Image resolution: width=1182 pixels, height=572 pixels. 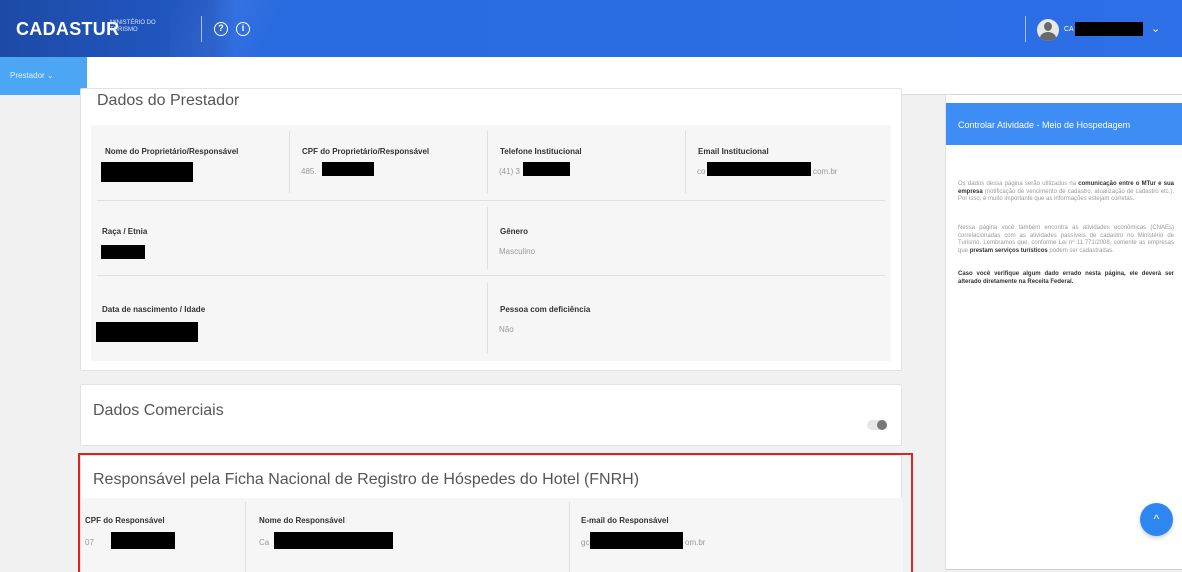 What do you see at coordinates (168, 100) in the screenshot?
I see `card-title-prestador: Dados do Prestador` at bounding box center [168, 100].